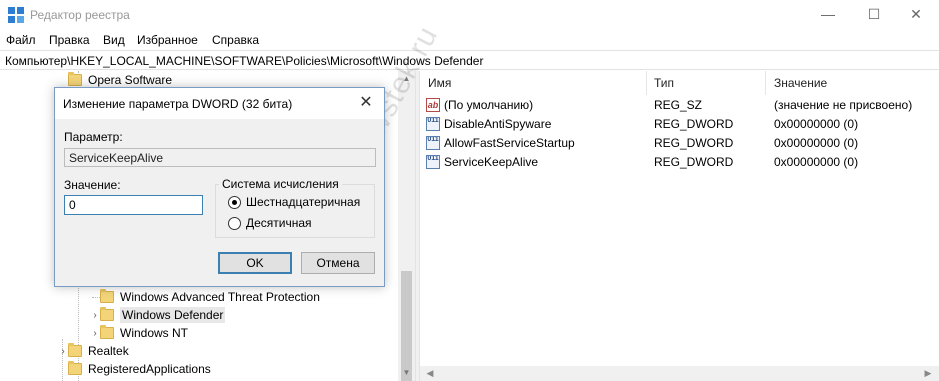 This screenshot has width=939, height=381. What do you see at coordinates (916, 15) in the screenshot?
I see `close-button: ✕` at bounding box center [916, 15].